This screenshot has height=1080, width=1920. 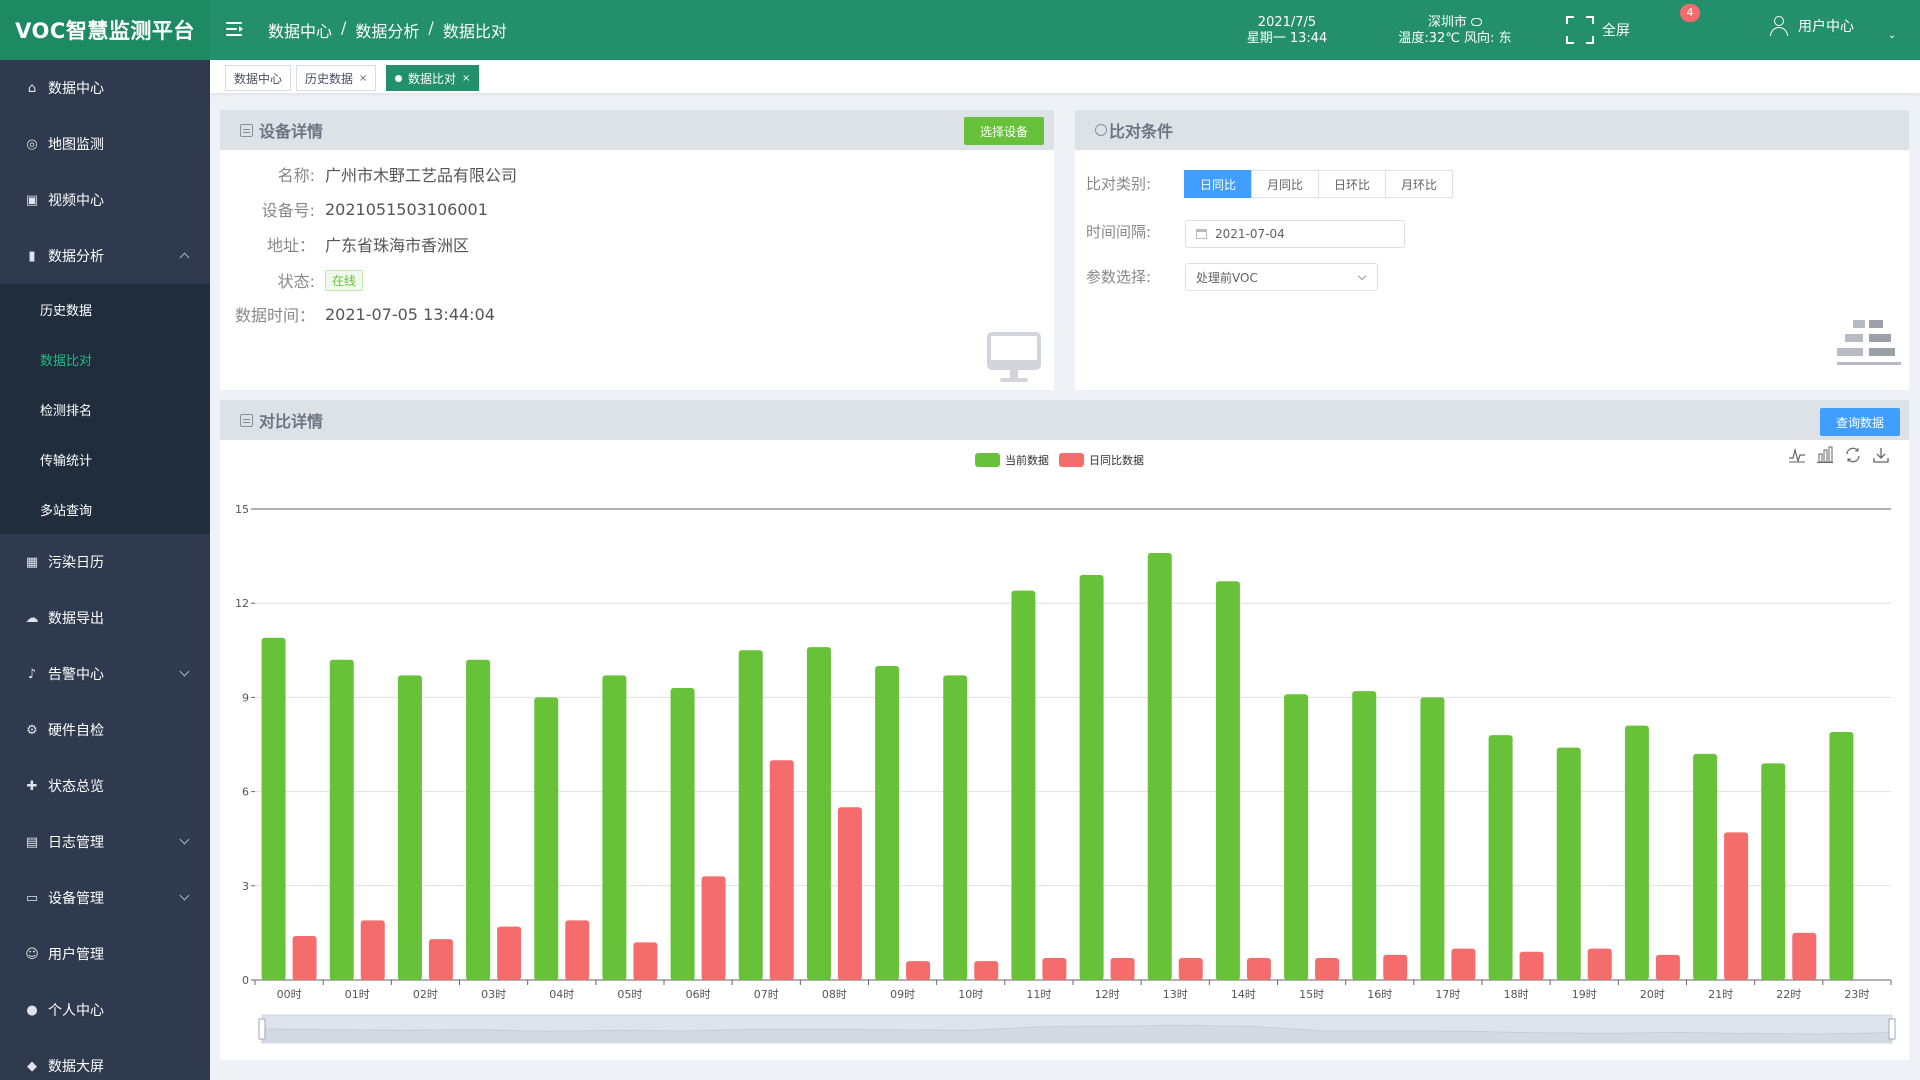 I want to click on sidebar-item-bottom-1: ☁ 数据导出, so click(x=105, y=618).